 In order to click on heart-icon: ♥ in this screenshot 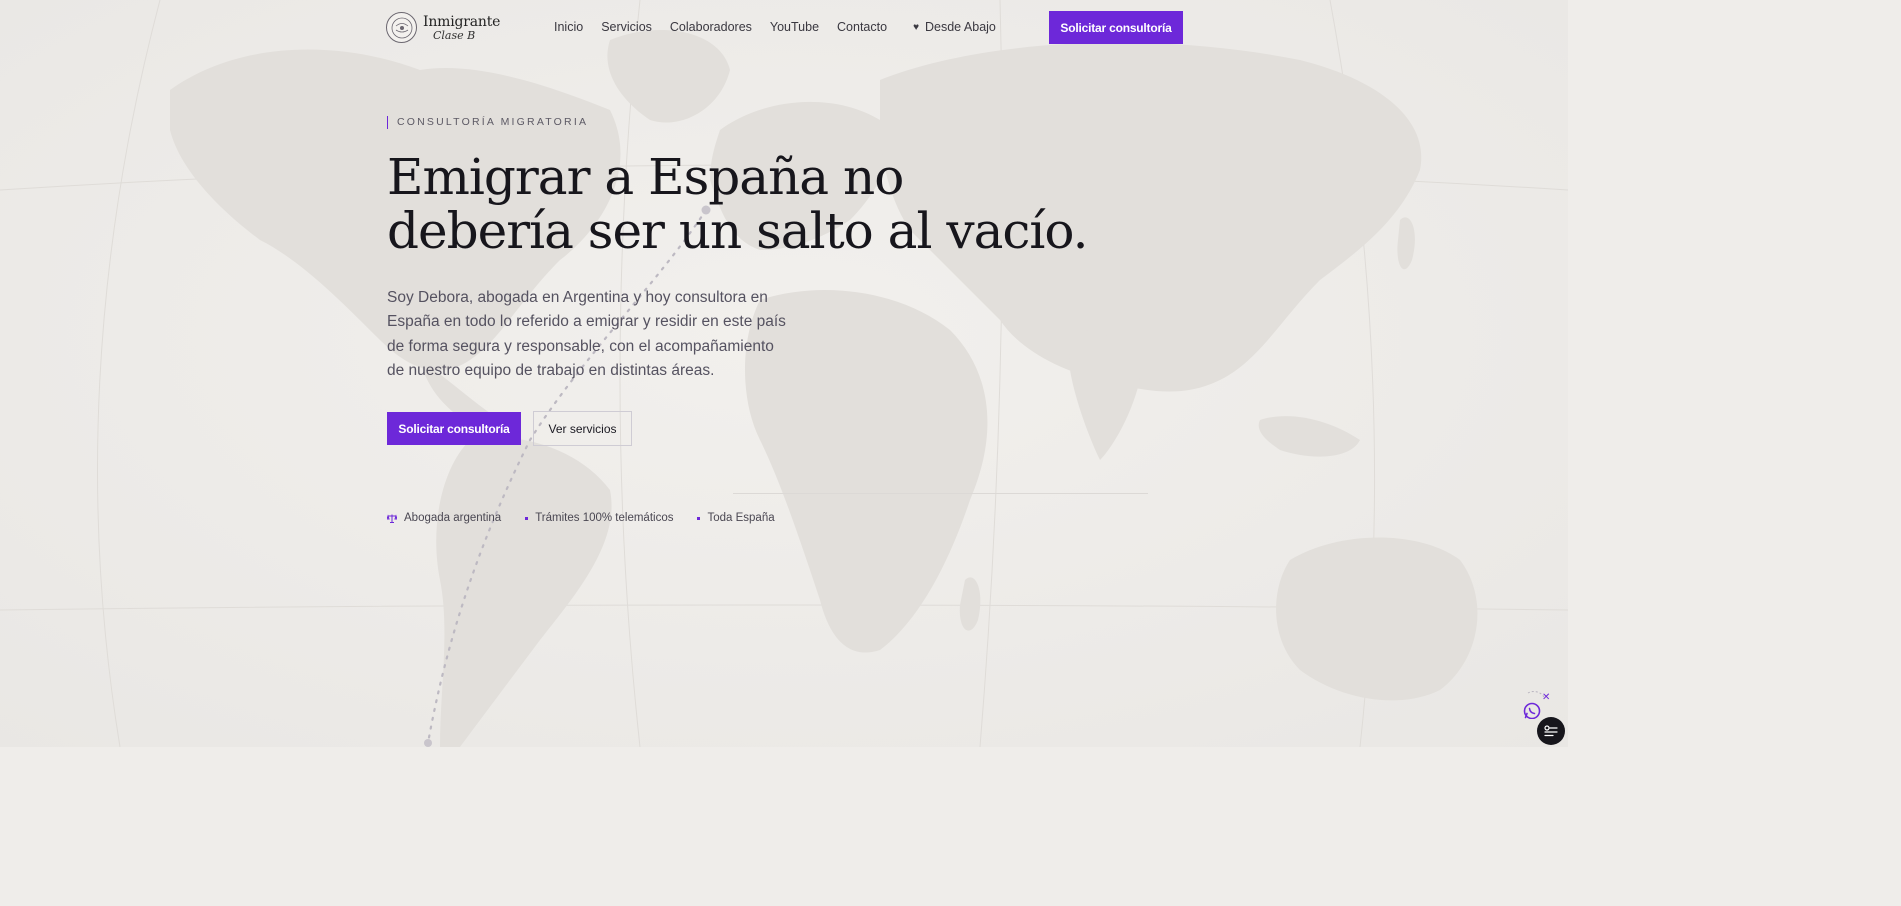, I will do `click(916, 27)`.